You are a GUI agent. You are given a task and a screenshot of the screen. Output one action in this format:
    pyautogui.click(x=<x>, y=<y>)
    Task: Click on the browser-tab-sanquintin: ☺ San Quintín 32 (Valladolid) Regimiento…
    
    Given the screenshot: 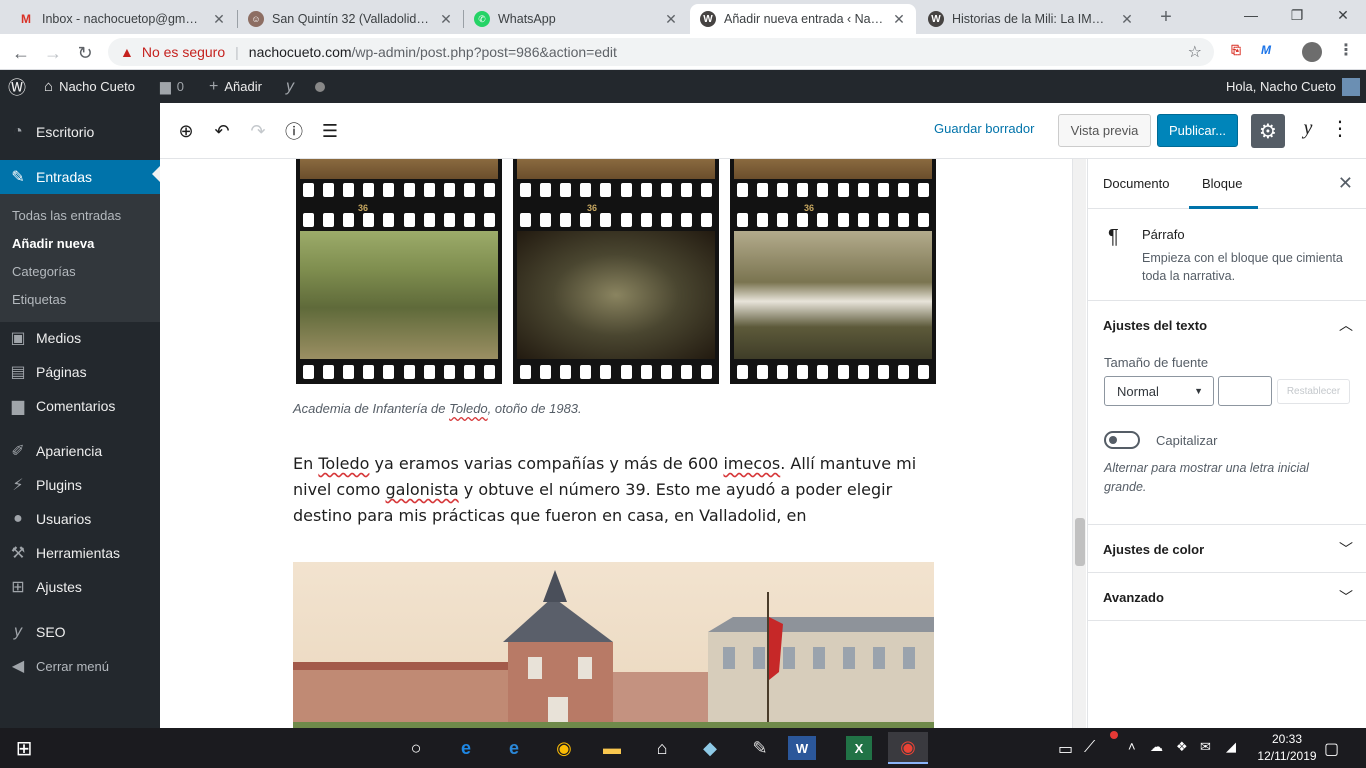 What is the action you would take?
    pyautogui.click(x=350, y=19)
    